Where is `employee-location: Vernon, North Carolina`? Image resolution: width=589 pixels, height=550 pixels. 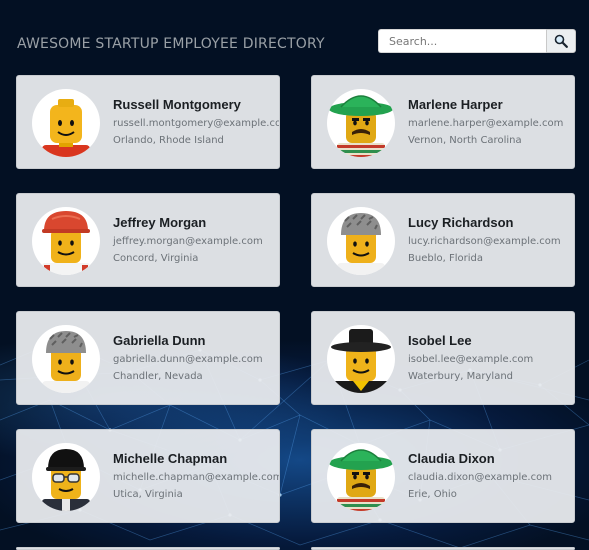
employee-location: Vernon, North Carolina is located at coordinates (465, 140).